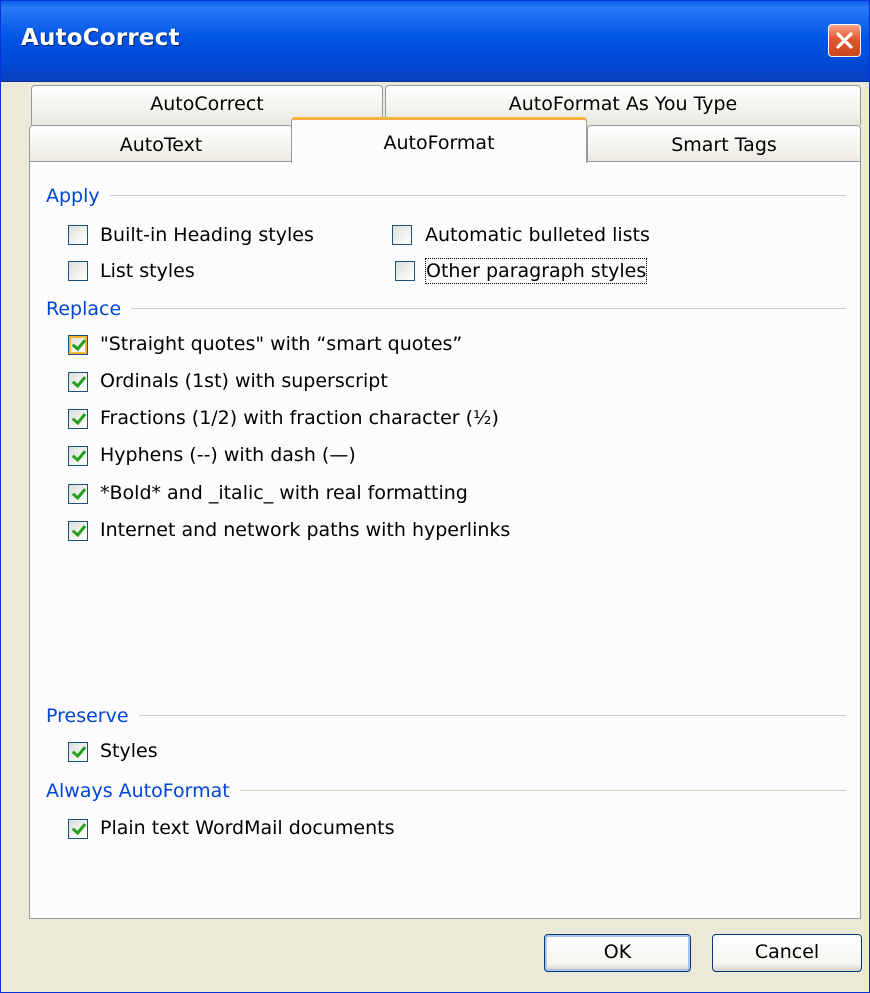 The width and height of the screenshot is (870, 993). What do you see at coordinates (228, 455) in the screenshot?
I see `label-hyphens: Hyphens (--) with dash (—)` at bounding box center [228, 455].